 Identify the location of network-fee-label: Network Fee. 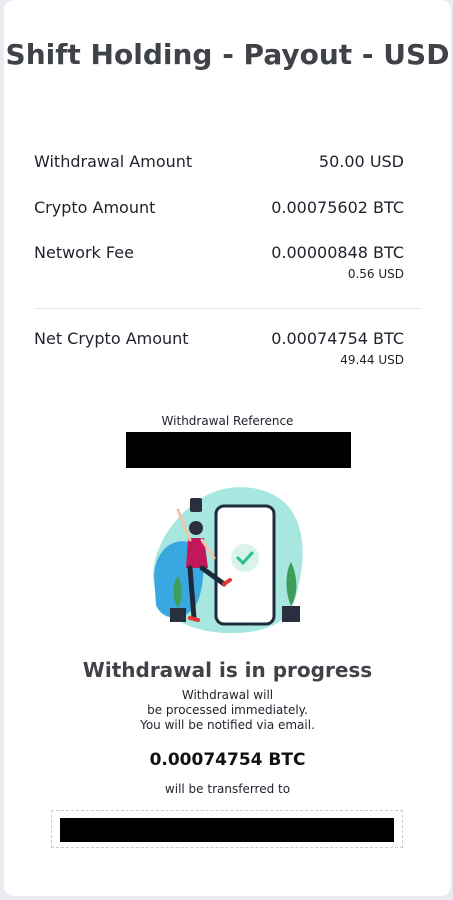
(84, 252).